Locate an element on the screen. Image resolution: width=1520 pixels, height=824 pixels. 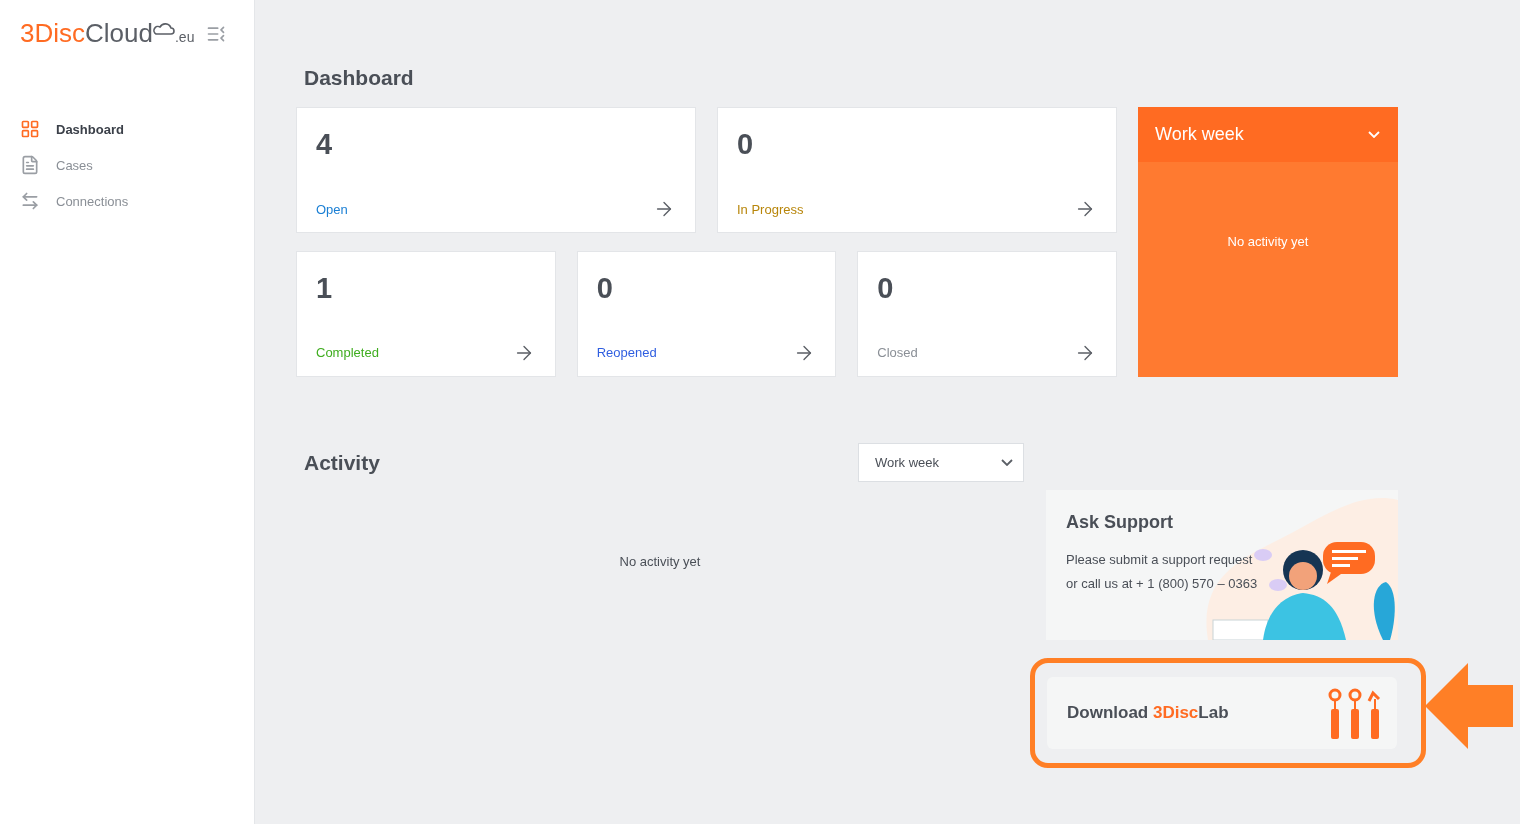
stat-count: 4 is located at coordinates (325, 144).